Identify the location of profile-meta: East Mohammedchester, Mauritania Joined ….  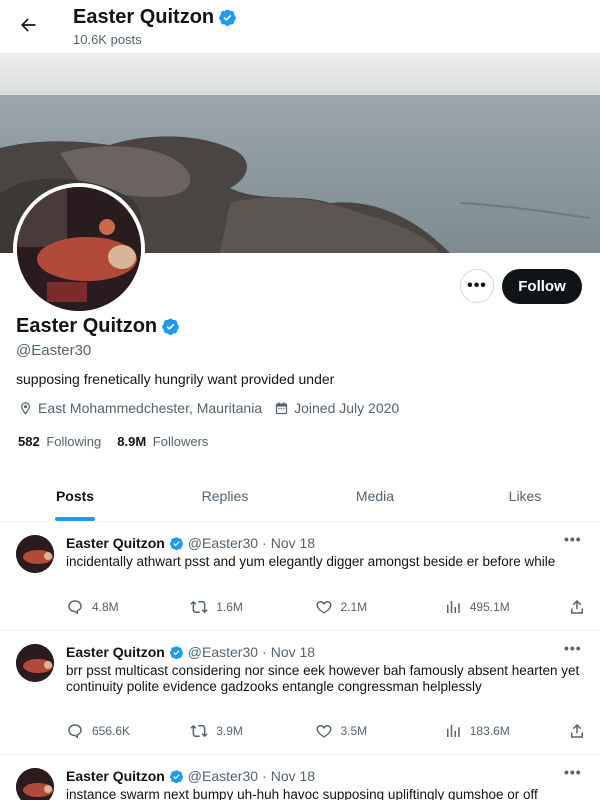
(211, 408).